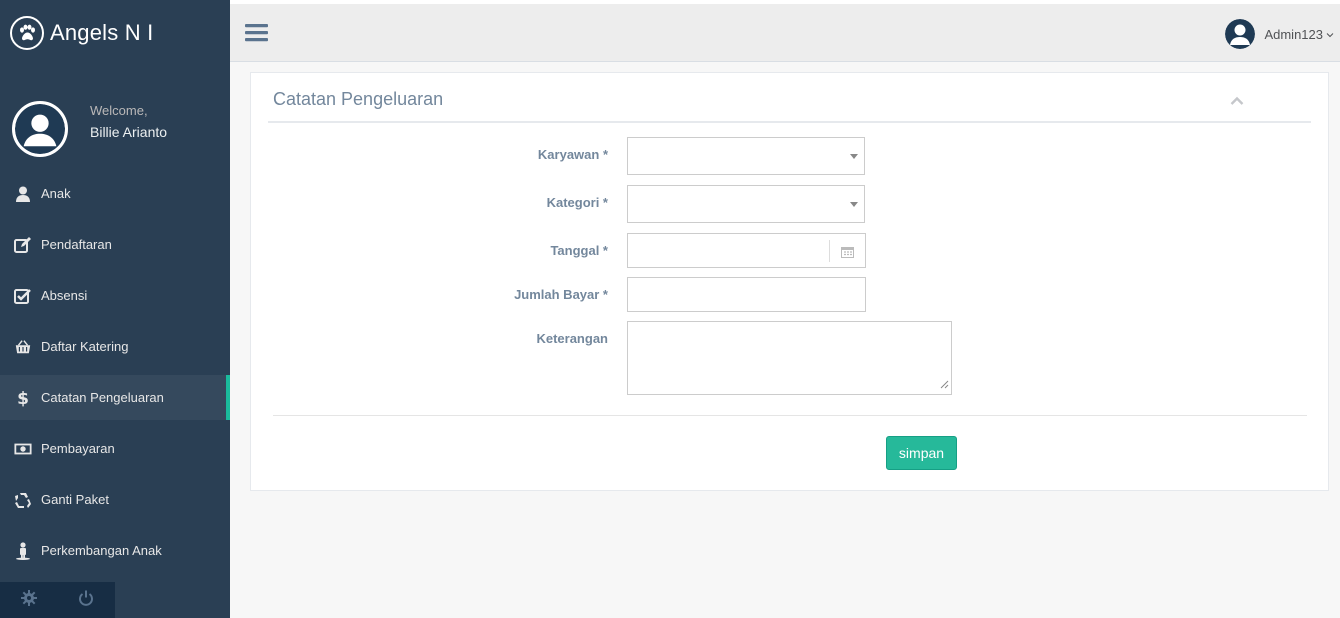 The width and height of the screenshot is (1340, 618). What do you see at coordinates (746, 294) in the screenshot?
I see `jumlah-bayar-input` at bounding box center [746, 294].